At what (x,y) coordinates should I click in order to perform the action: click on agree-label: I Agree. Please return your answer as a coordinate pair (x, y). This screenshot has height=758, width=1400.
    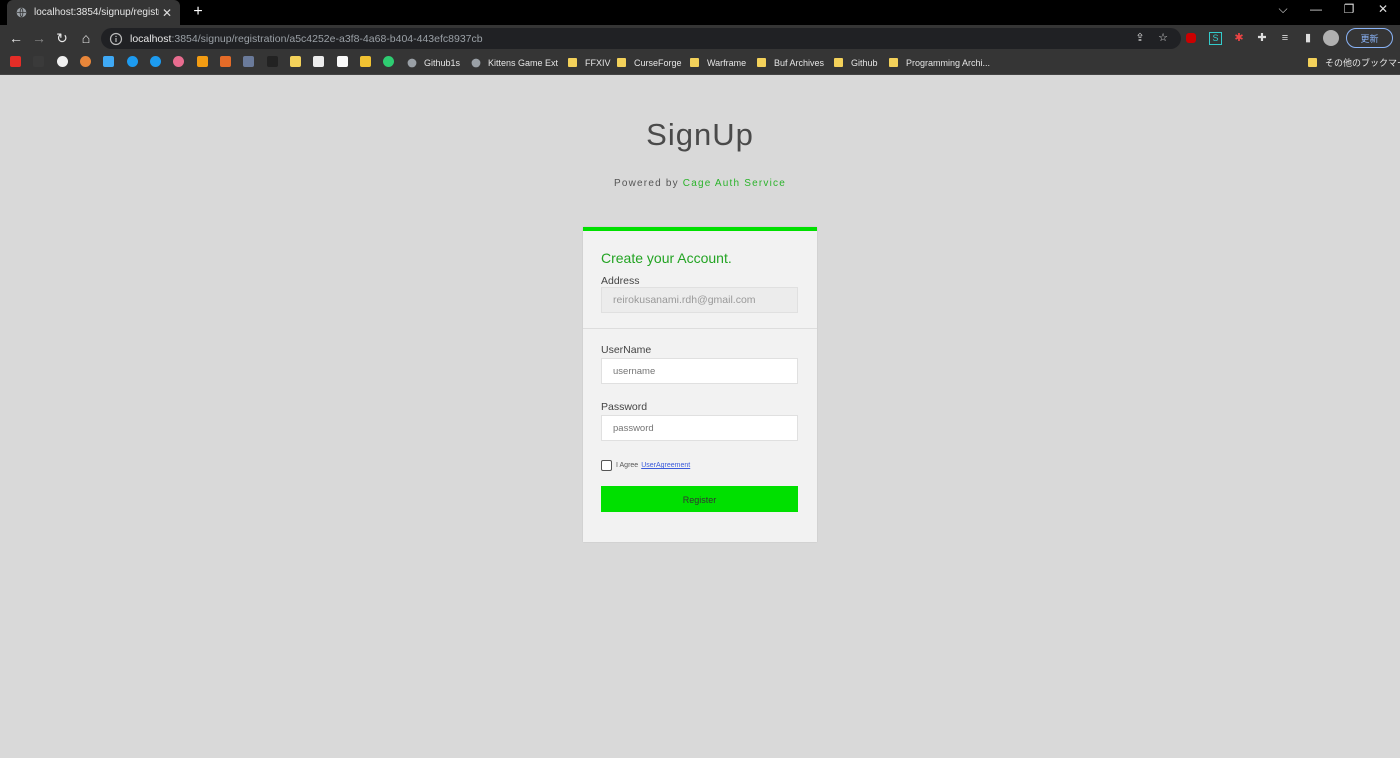
    Looking at the image, I should click on (627, 465).